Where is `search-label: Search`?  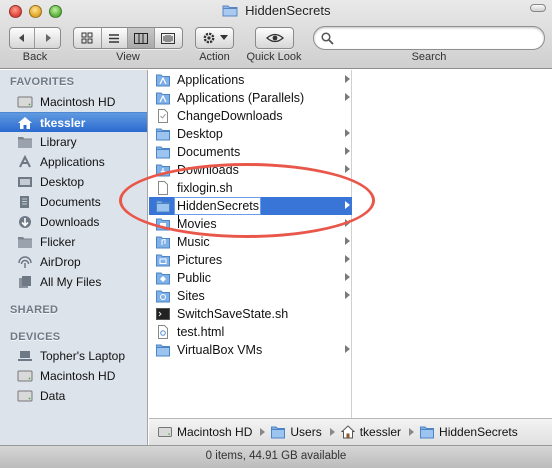 search-label: Search is located at coordinates (429, 57).